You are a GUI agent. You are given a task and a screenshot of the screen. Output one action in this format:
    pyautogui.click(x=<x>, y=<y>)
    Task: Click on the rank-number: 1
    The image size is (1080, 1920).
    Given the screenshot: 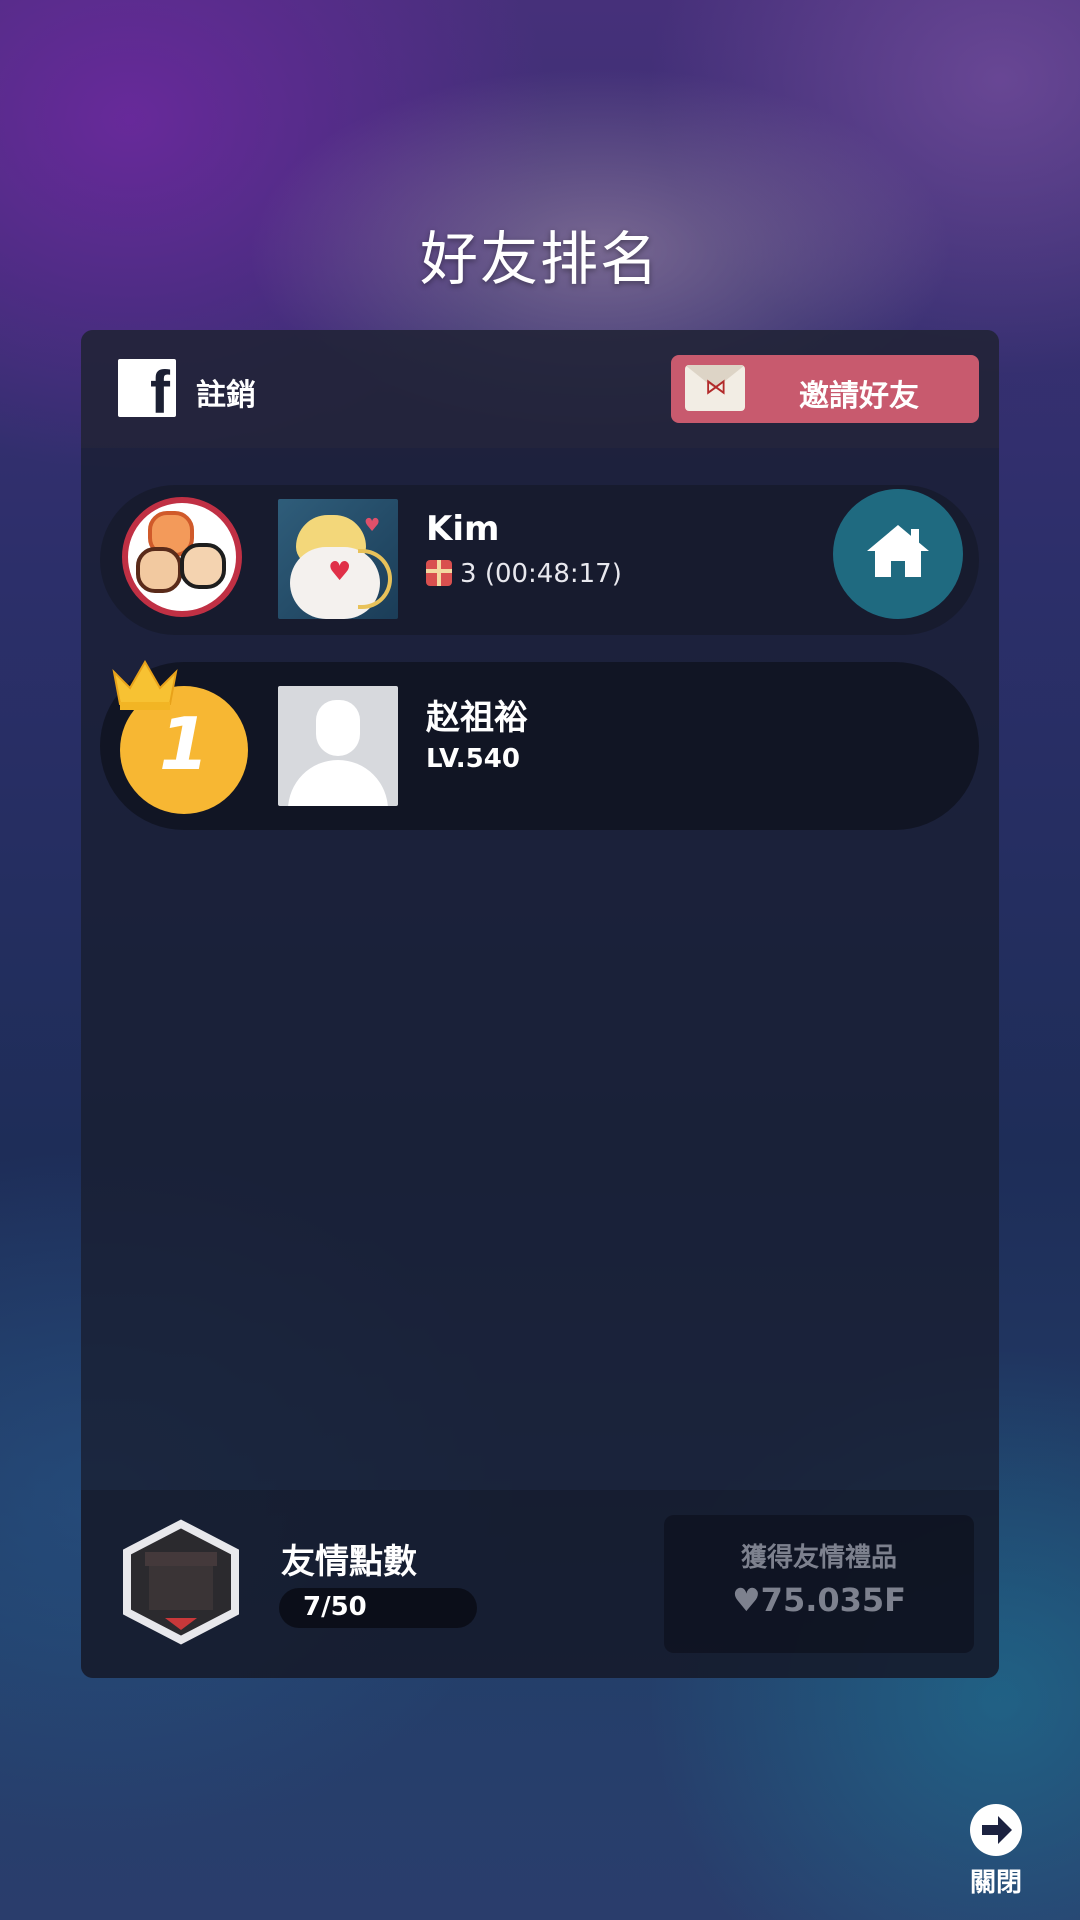 What is the action you would take?
    pyautogui.click(x=184, y=744)
    